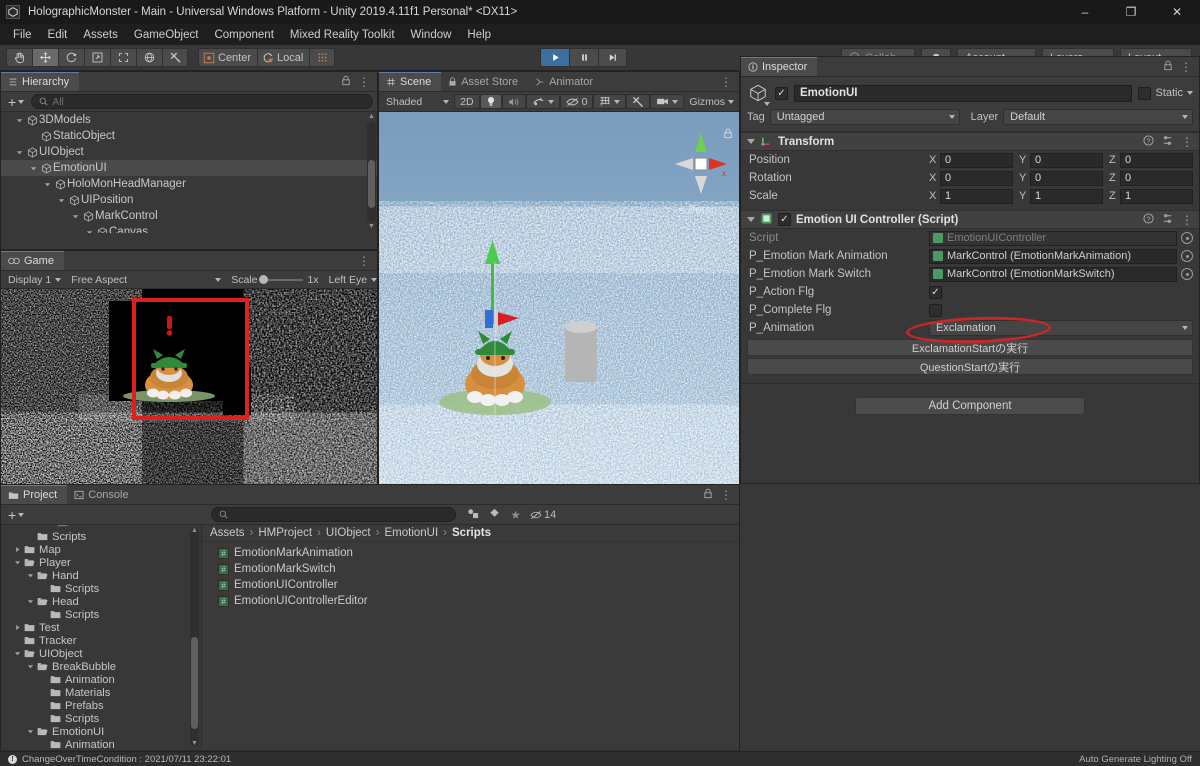  Describe the element at coordinates (1156, 196) in the screenshot. I see `transform-scale-z-input: 1` at that location.